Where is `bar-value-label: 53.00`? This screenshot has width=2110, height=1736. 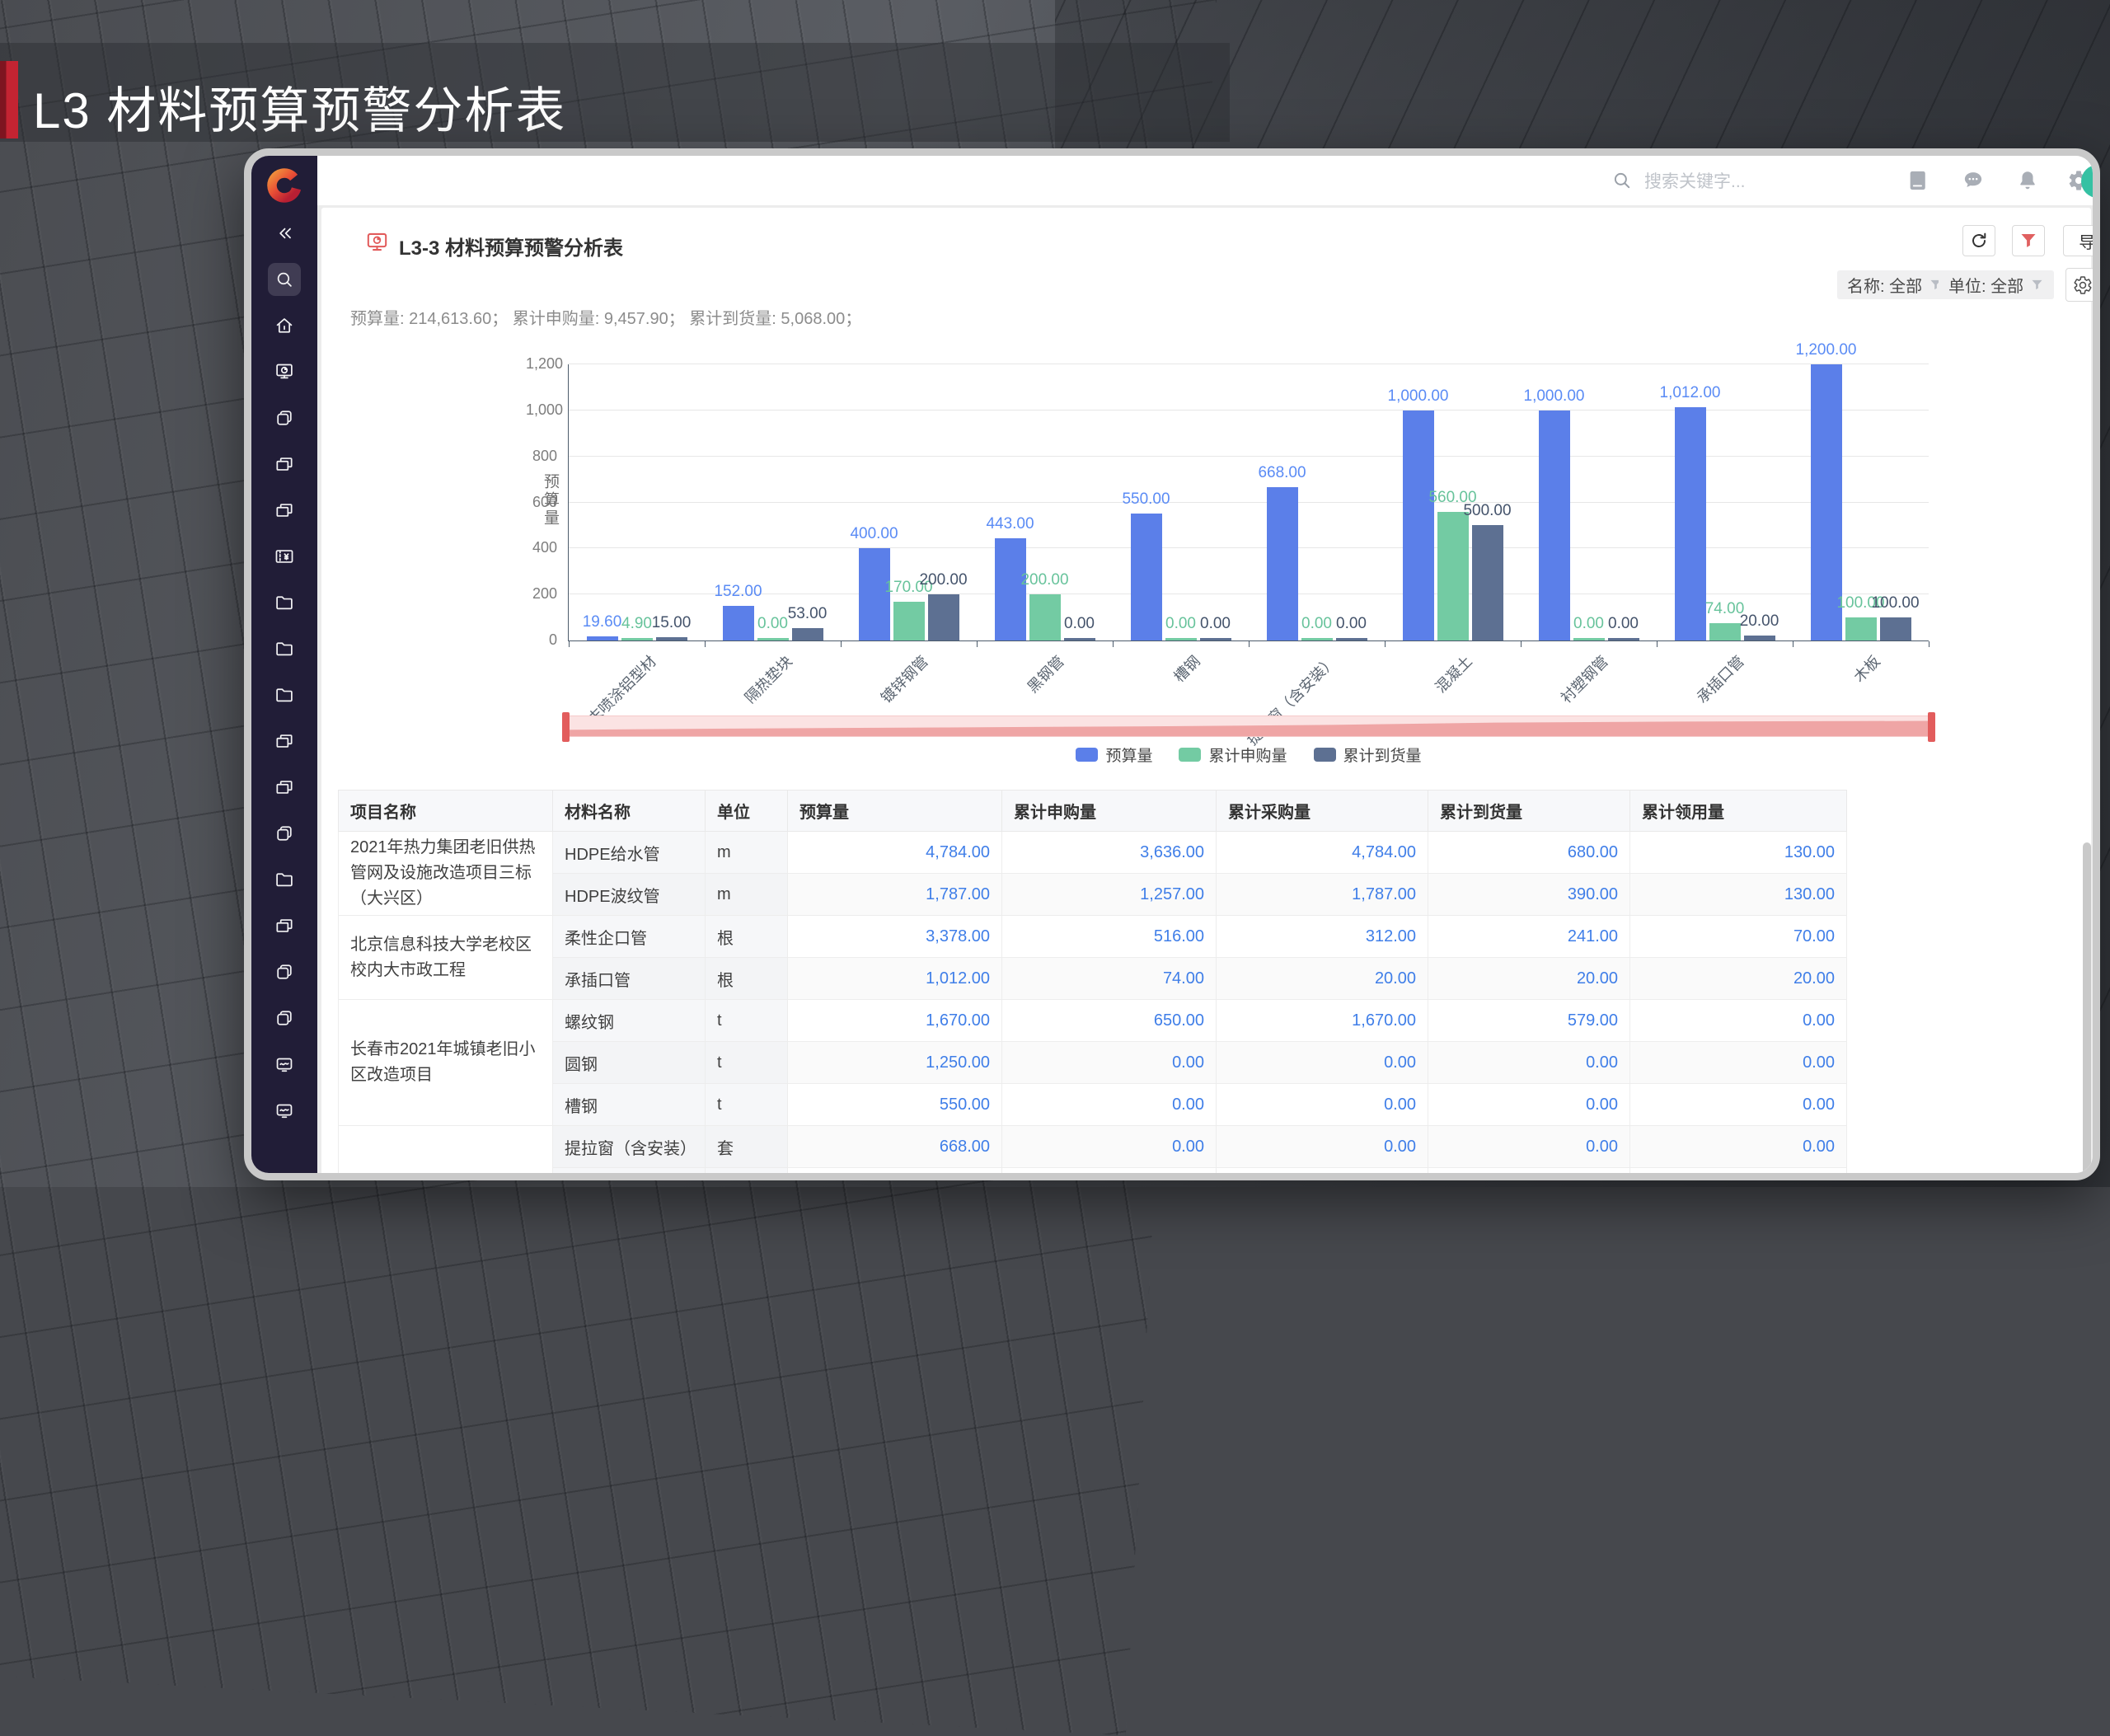 bar-value-label: 53.00 is located at coordinates (808, 614).